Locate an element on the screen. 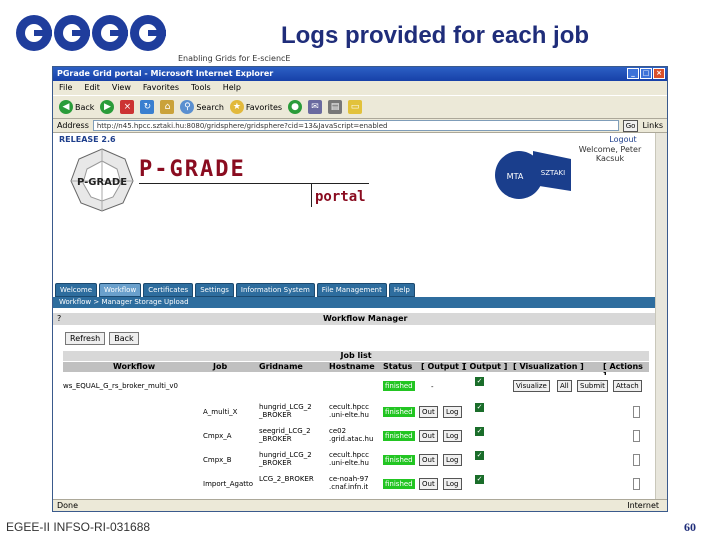  job-gridname: seegrid_LCG_2 _BROKER is located at coordinates (285, 435).